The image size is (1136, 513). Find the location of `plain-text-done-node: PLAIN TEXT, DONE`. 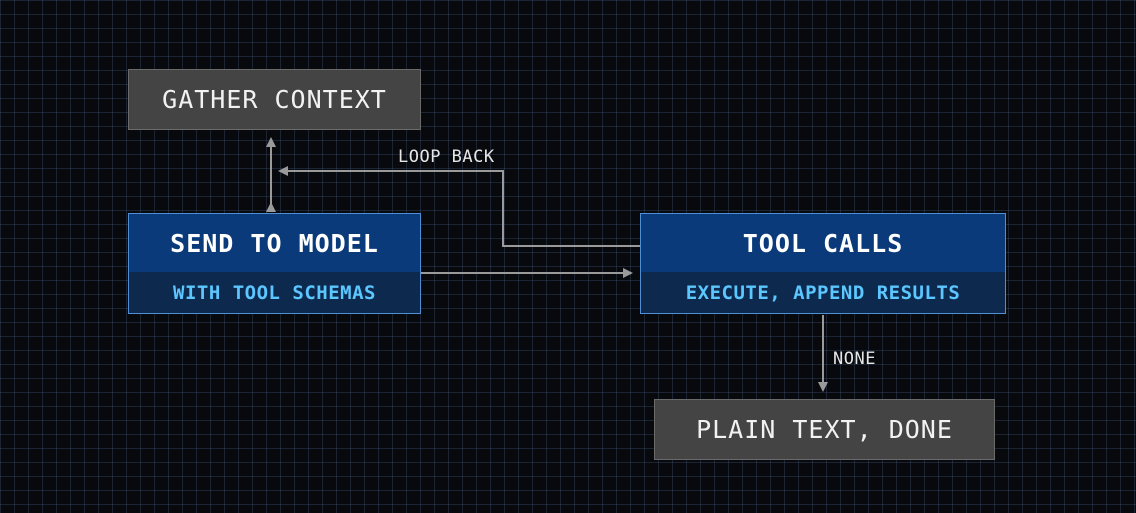

plain-text-done-node: PLAIN TEXT, DONE is located at coordinates (824, 429).